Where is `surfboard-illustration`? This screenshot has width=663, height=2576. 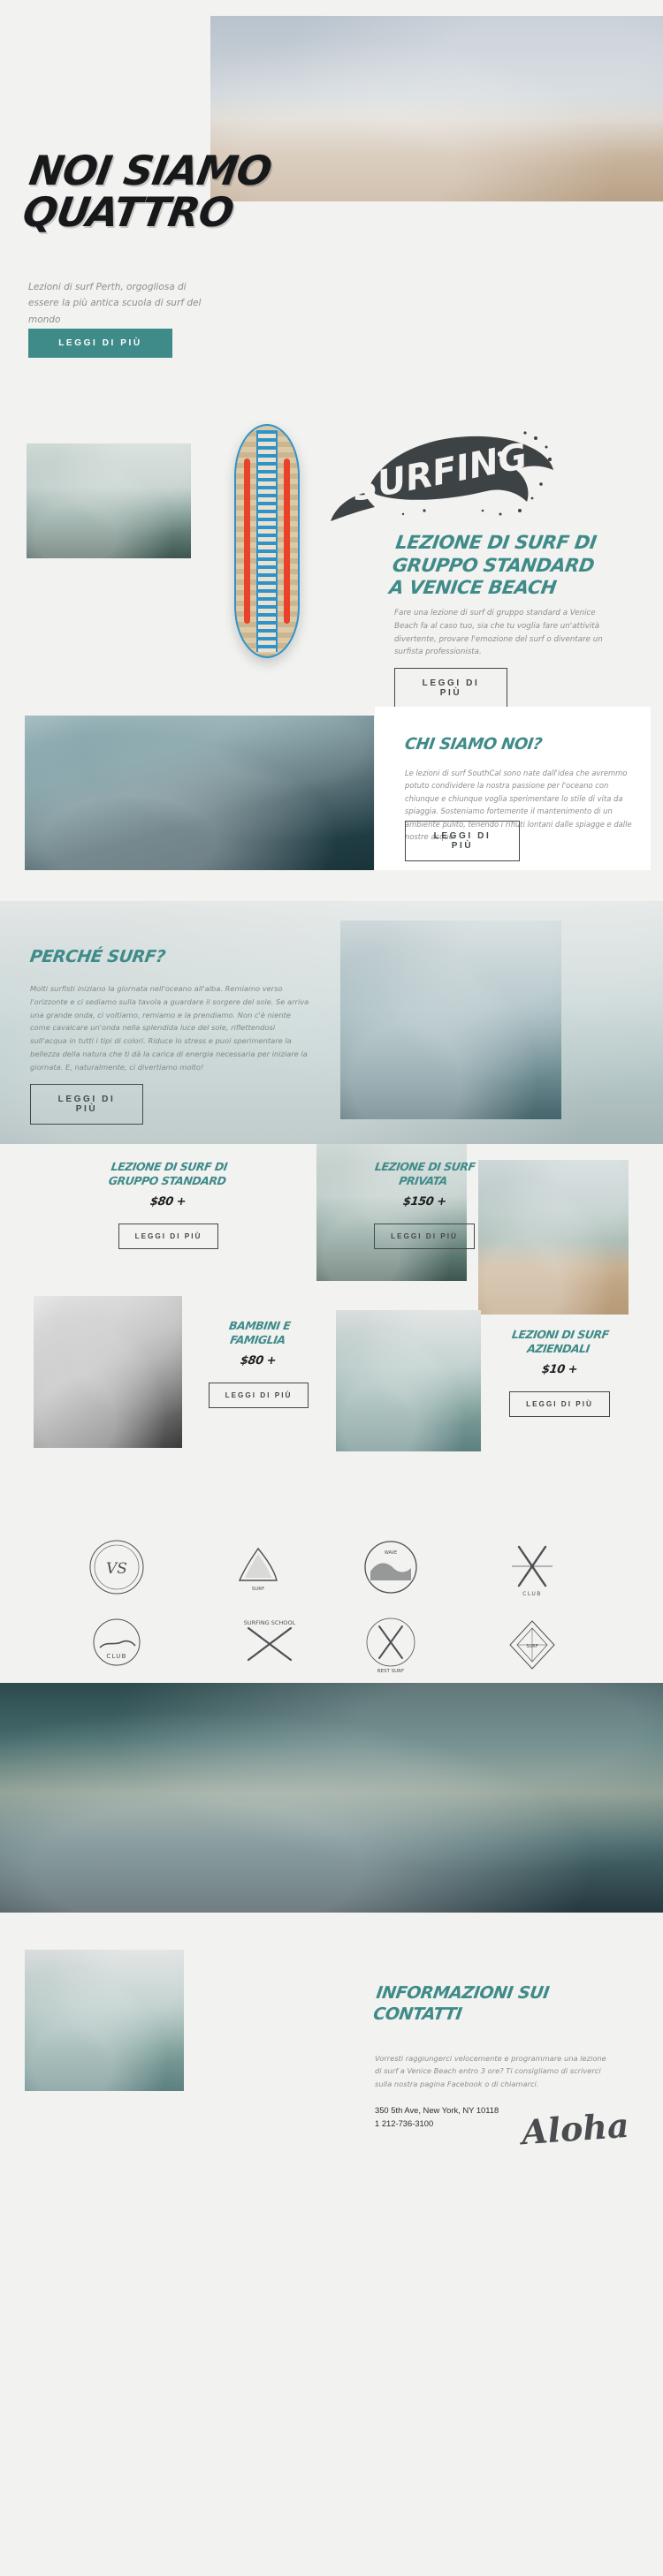 surfboard-illustration is located at coordinates (267, 541).